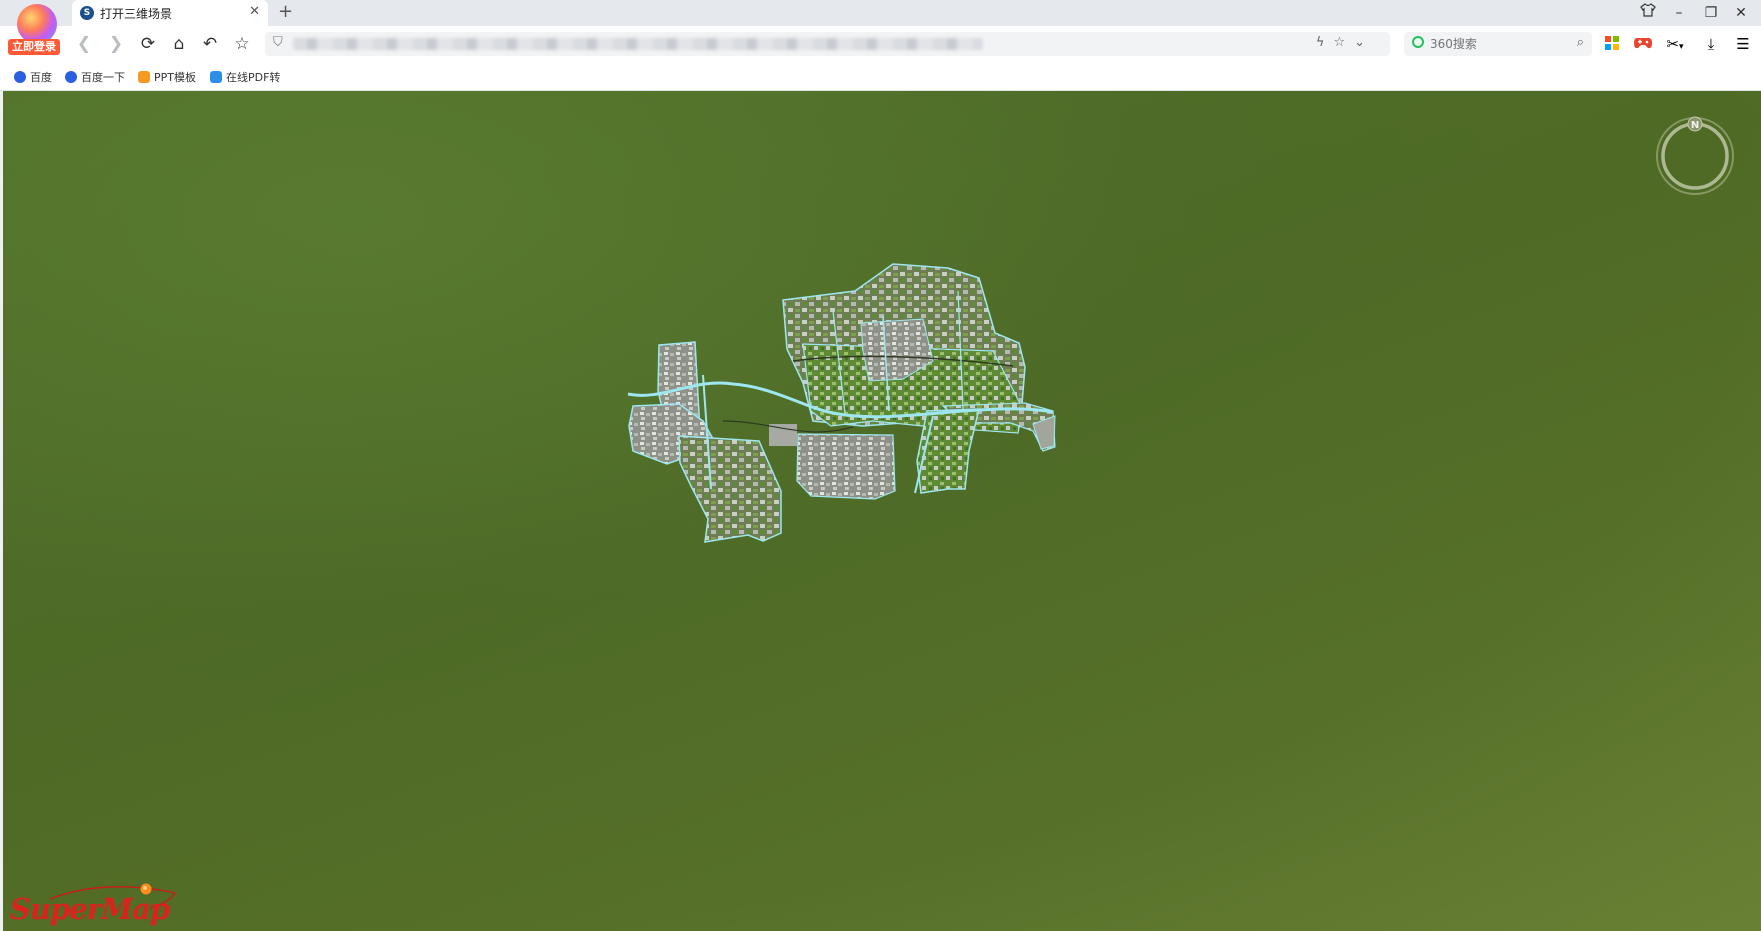 The width and height of the screenshot is (1761, 931). I want to click on security-shield-icon: ⛉, so click(278, 42).